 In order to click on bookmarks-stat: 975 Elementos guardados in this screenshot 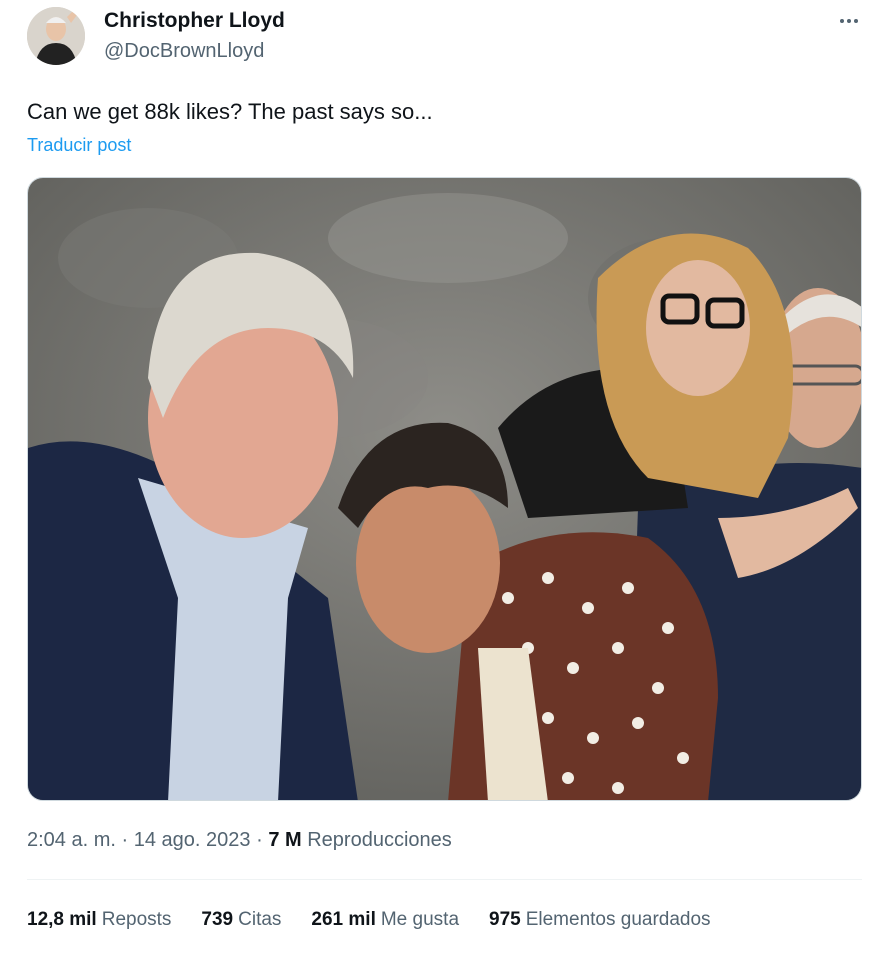, I will do `click(600, 920)`.